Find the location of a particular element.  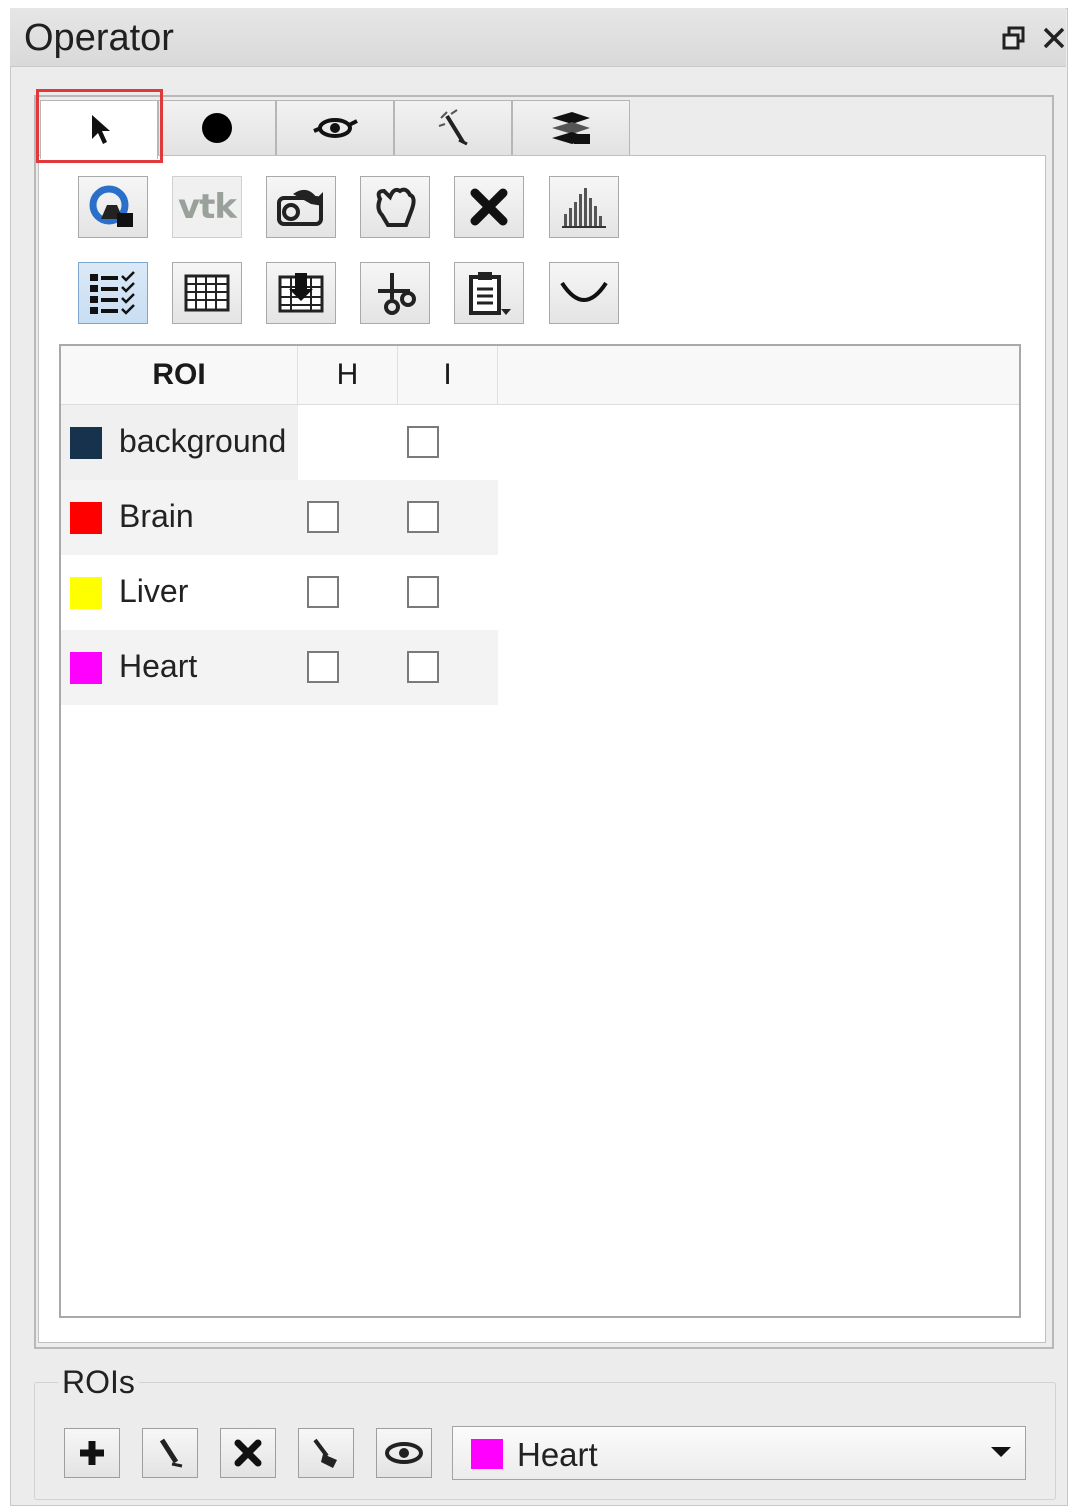

cut-button is located at coordinates (395, 293).